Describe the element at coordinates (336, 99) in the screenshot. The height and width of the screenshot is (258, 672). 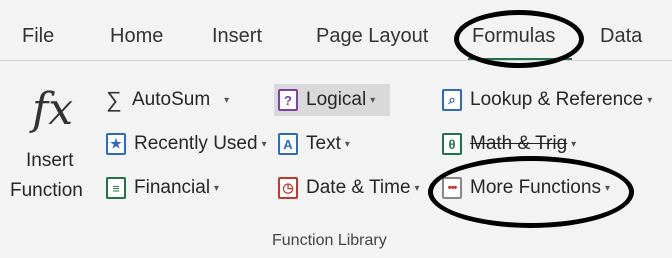
I see `logical-label: Logical` at that location.